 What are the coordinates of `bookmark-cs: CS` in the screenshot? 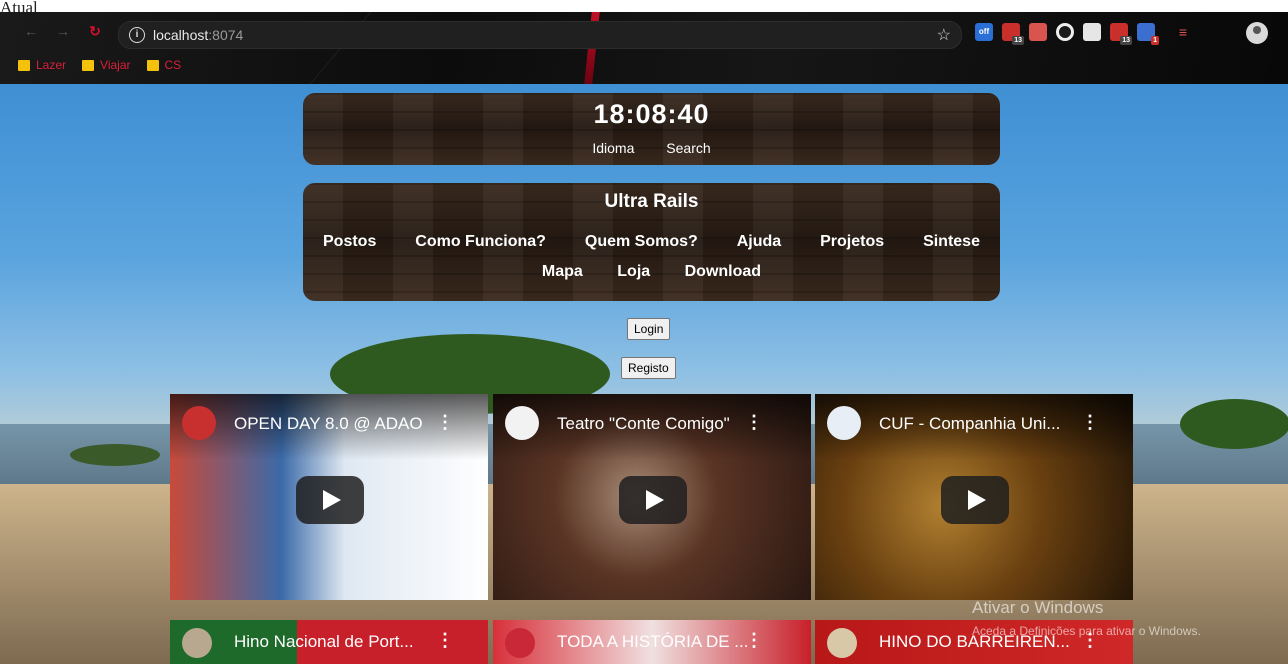 It's located at (163, 65).